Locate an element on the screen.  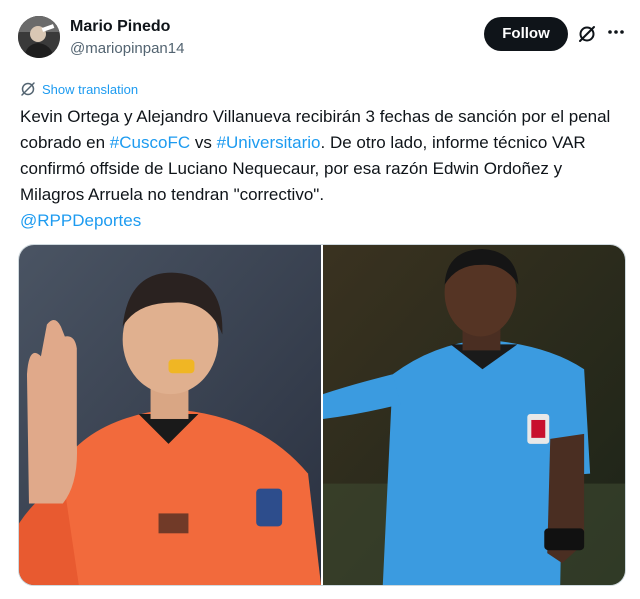
follow-button: Follow is located at coordinates (526, 34).